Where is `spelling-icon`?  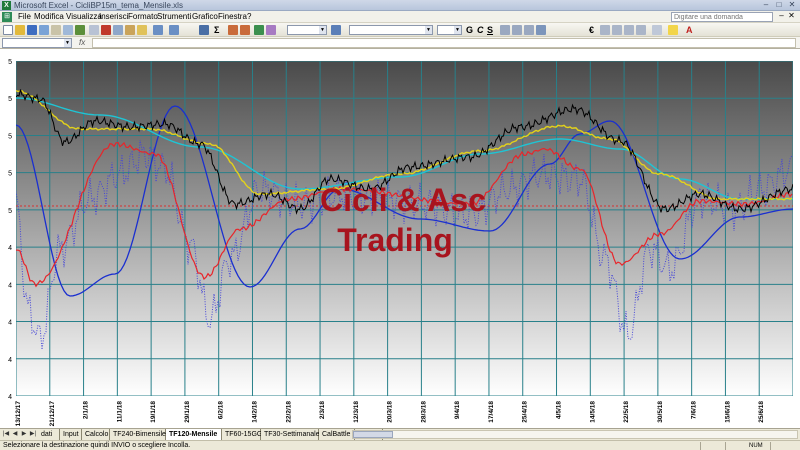 spelling-icon is located at coordinates (80, 30).